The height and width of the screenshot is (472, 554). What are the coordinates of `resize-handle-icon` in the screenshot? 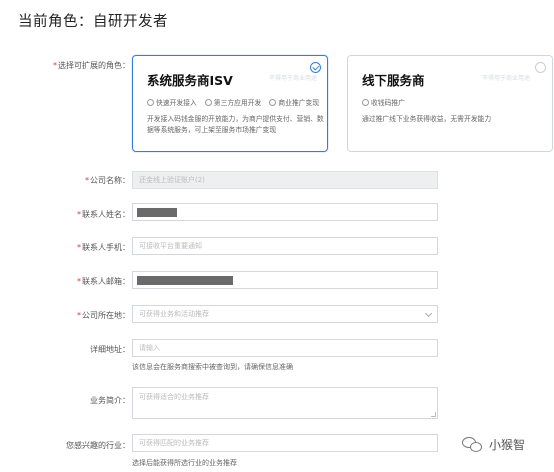 It's located at (433, 414).